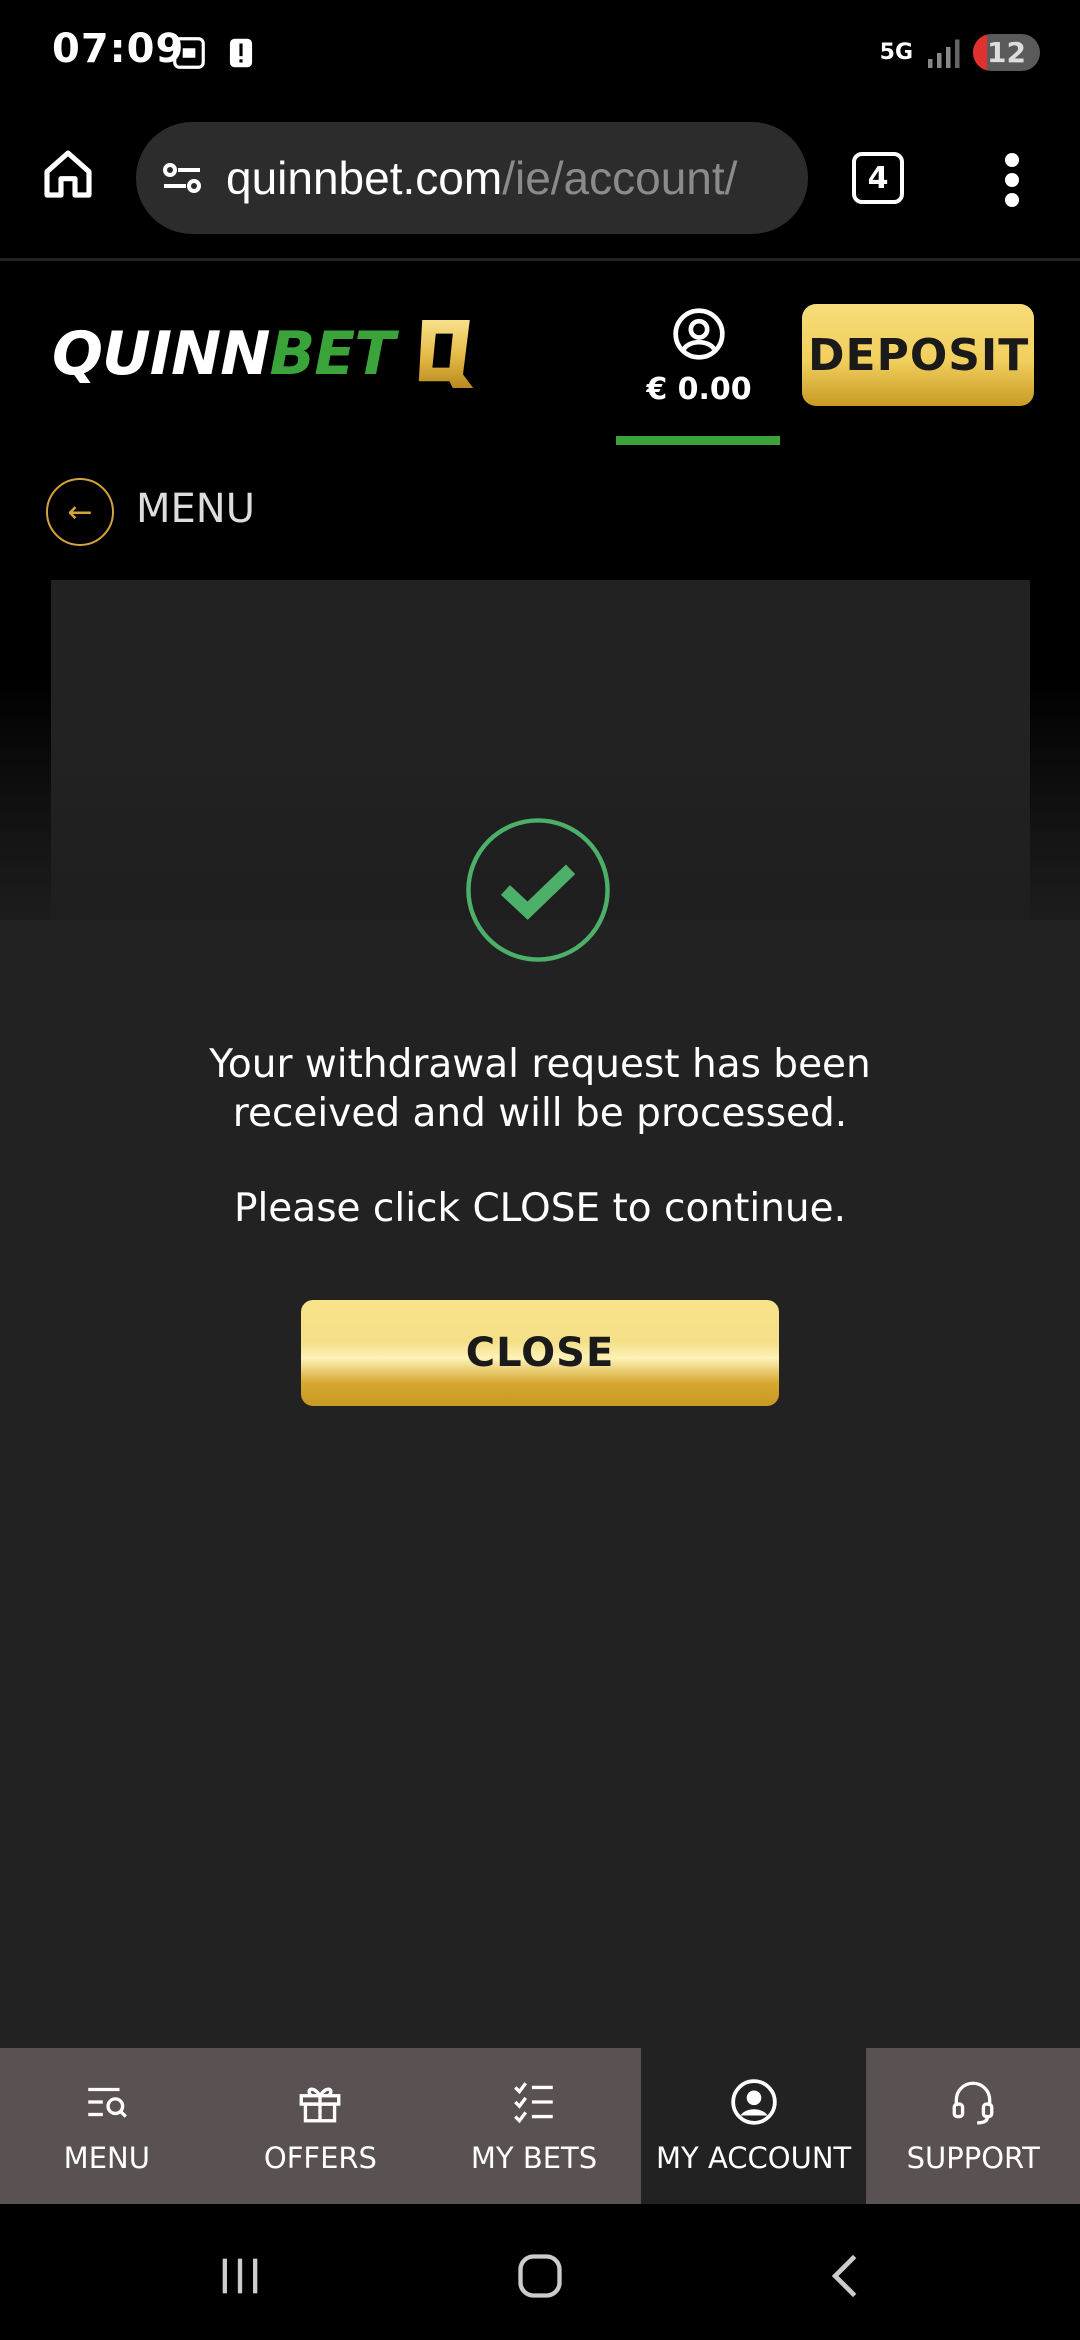 Image resolution: width=1080 pixels, height=2340 pixels. What do you see at coordinates (1012, 180) in the screenshot?
I see `more-options-icon` at bounding box center [1012, 180].